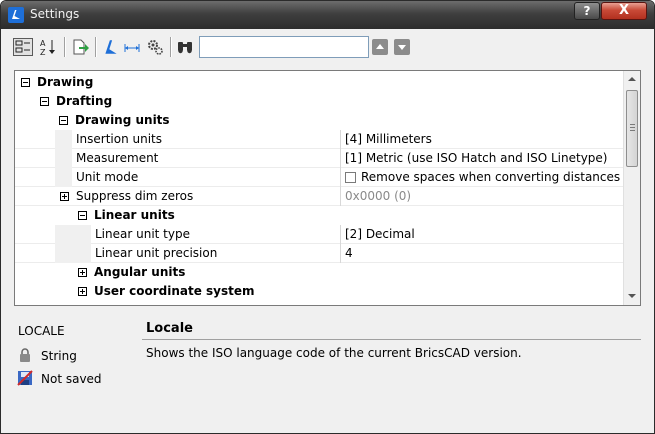 Image resolution: width=655 pixels, height=434 pixels. I want to click on title-bar: Settings ? X, so click(327, 15).